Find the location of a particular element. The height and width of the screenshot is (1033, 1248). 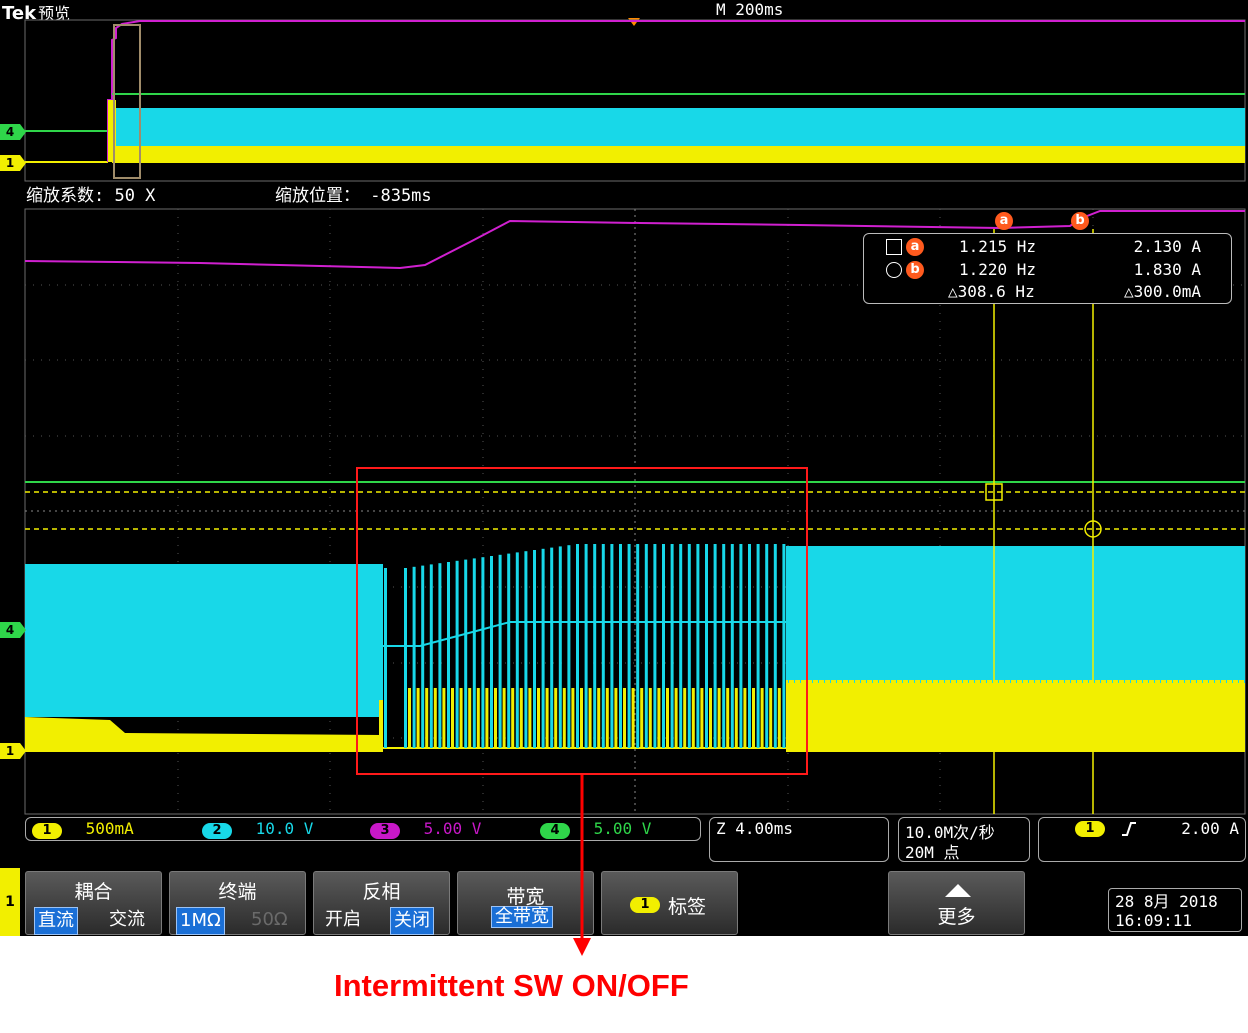

channel-scale-bar: 1 500mA 2 10.0 V 3 5.00 V 4 5.00 V is located at coordinates (363, 829).